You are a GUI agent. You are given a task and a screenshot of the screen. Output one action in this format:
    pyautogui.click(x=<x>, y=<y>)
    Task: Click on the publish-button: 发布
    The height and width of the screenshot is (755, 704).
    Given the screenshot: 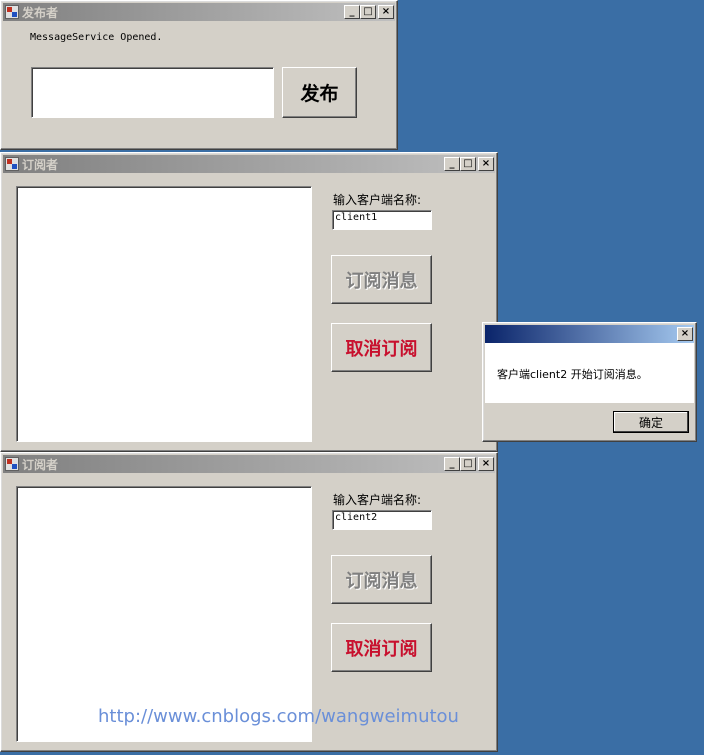 What is the action you would take?
    pyautogui.click(x=319, y=92)
    